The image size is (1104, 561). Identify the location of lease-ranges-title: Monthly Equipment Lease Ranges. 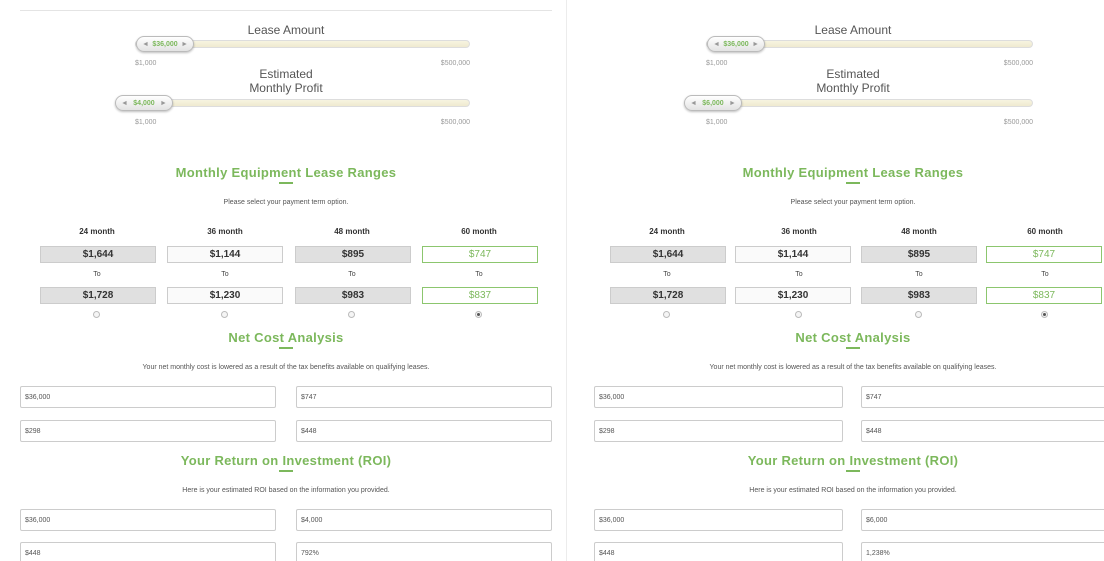
(853, 172).